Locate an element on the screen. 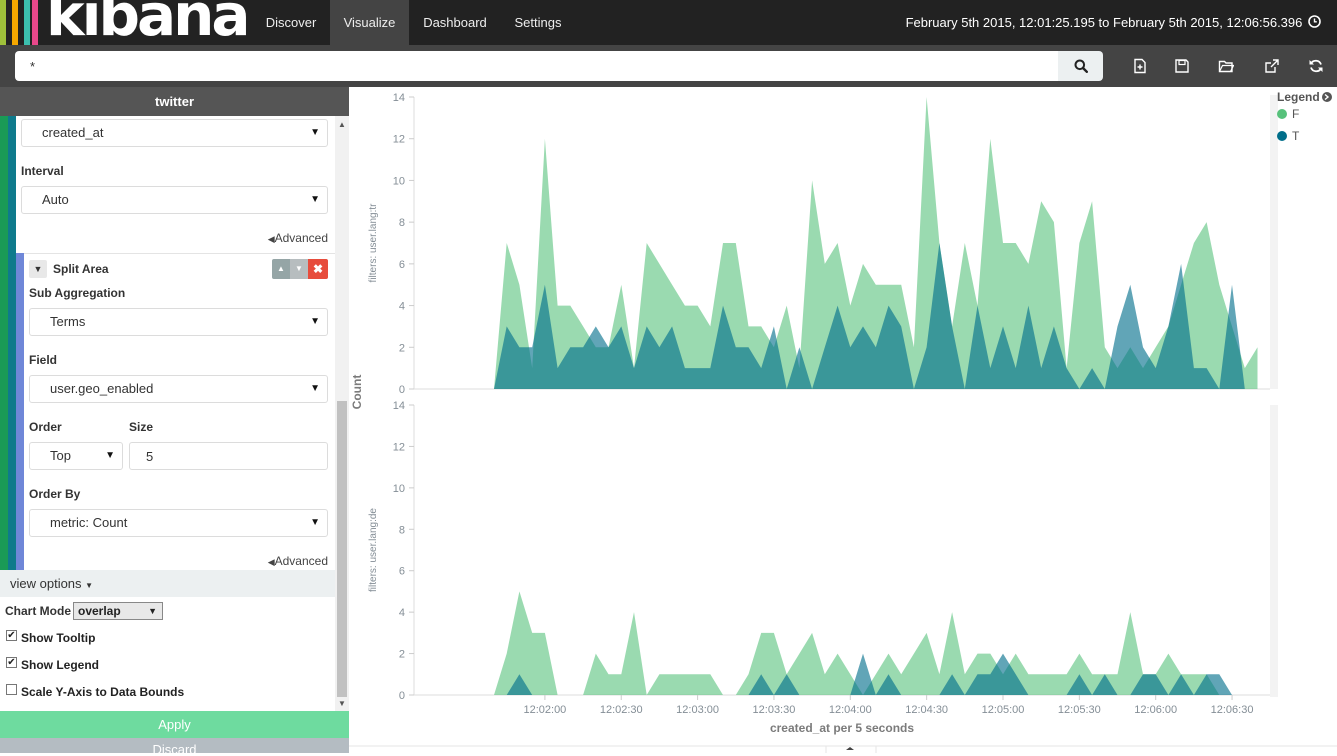 The height and width of the screenshot is (756, 1337). x-tick-label: 12:05:00 is located at coordinates (1003, 710).